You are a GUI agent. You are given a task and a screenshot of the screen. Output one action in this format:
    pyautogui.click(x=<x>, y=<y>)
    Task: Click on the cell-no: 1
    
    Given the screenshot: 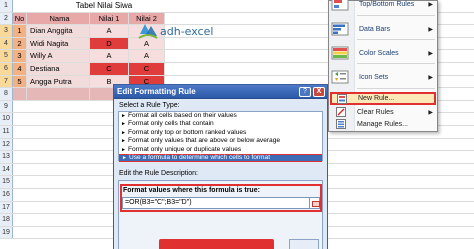 What is the action you would take?
    pyautogui.click(x=20, y=31)
    